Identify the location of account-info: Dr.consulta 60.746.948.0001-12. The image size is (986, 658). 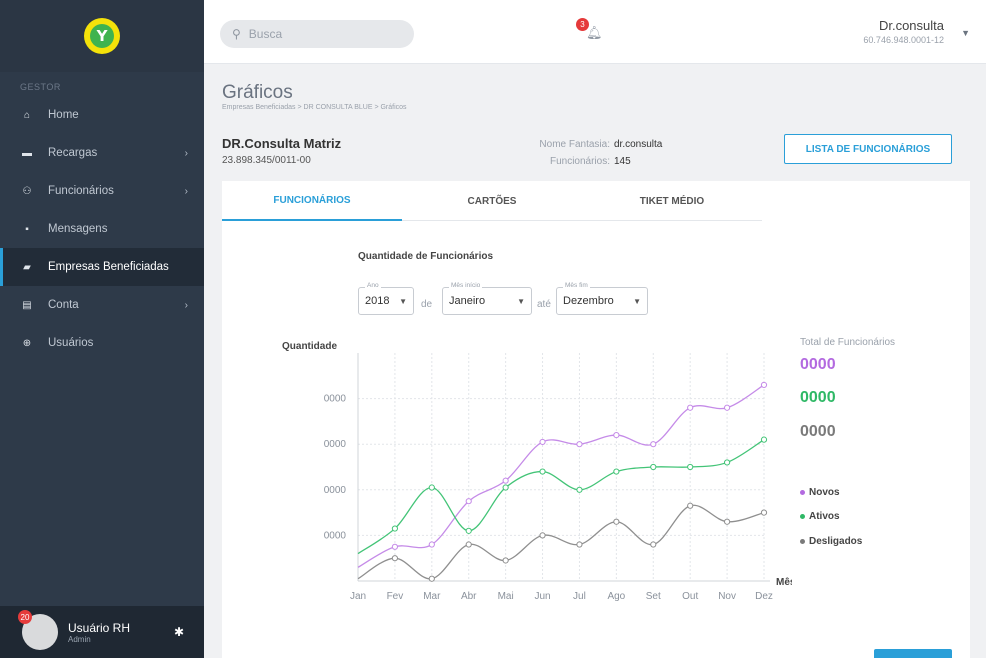
(903, 31).